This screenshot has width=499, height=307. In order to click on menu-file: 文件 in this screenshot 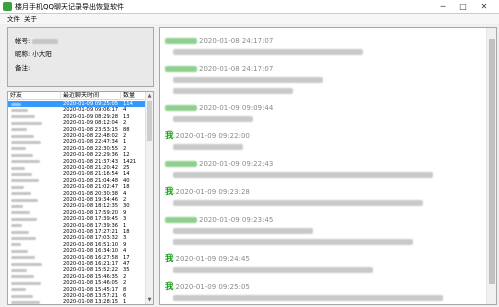, I will do `click(13, 19)`.